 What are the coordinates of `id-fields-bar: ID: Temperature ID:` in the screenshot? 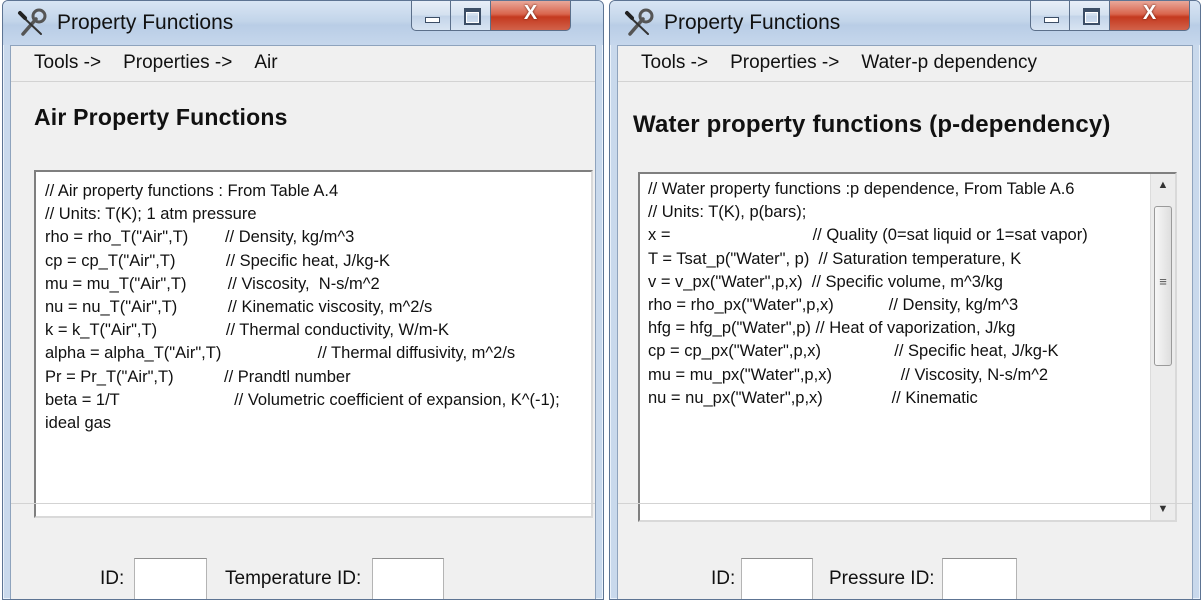 It's located at (303, 551).